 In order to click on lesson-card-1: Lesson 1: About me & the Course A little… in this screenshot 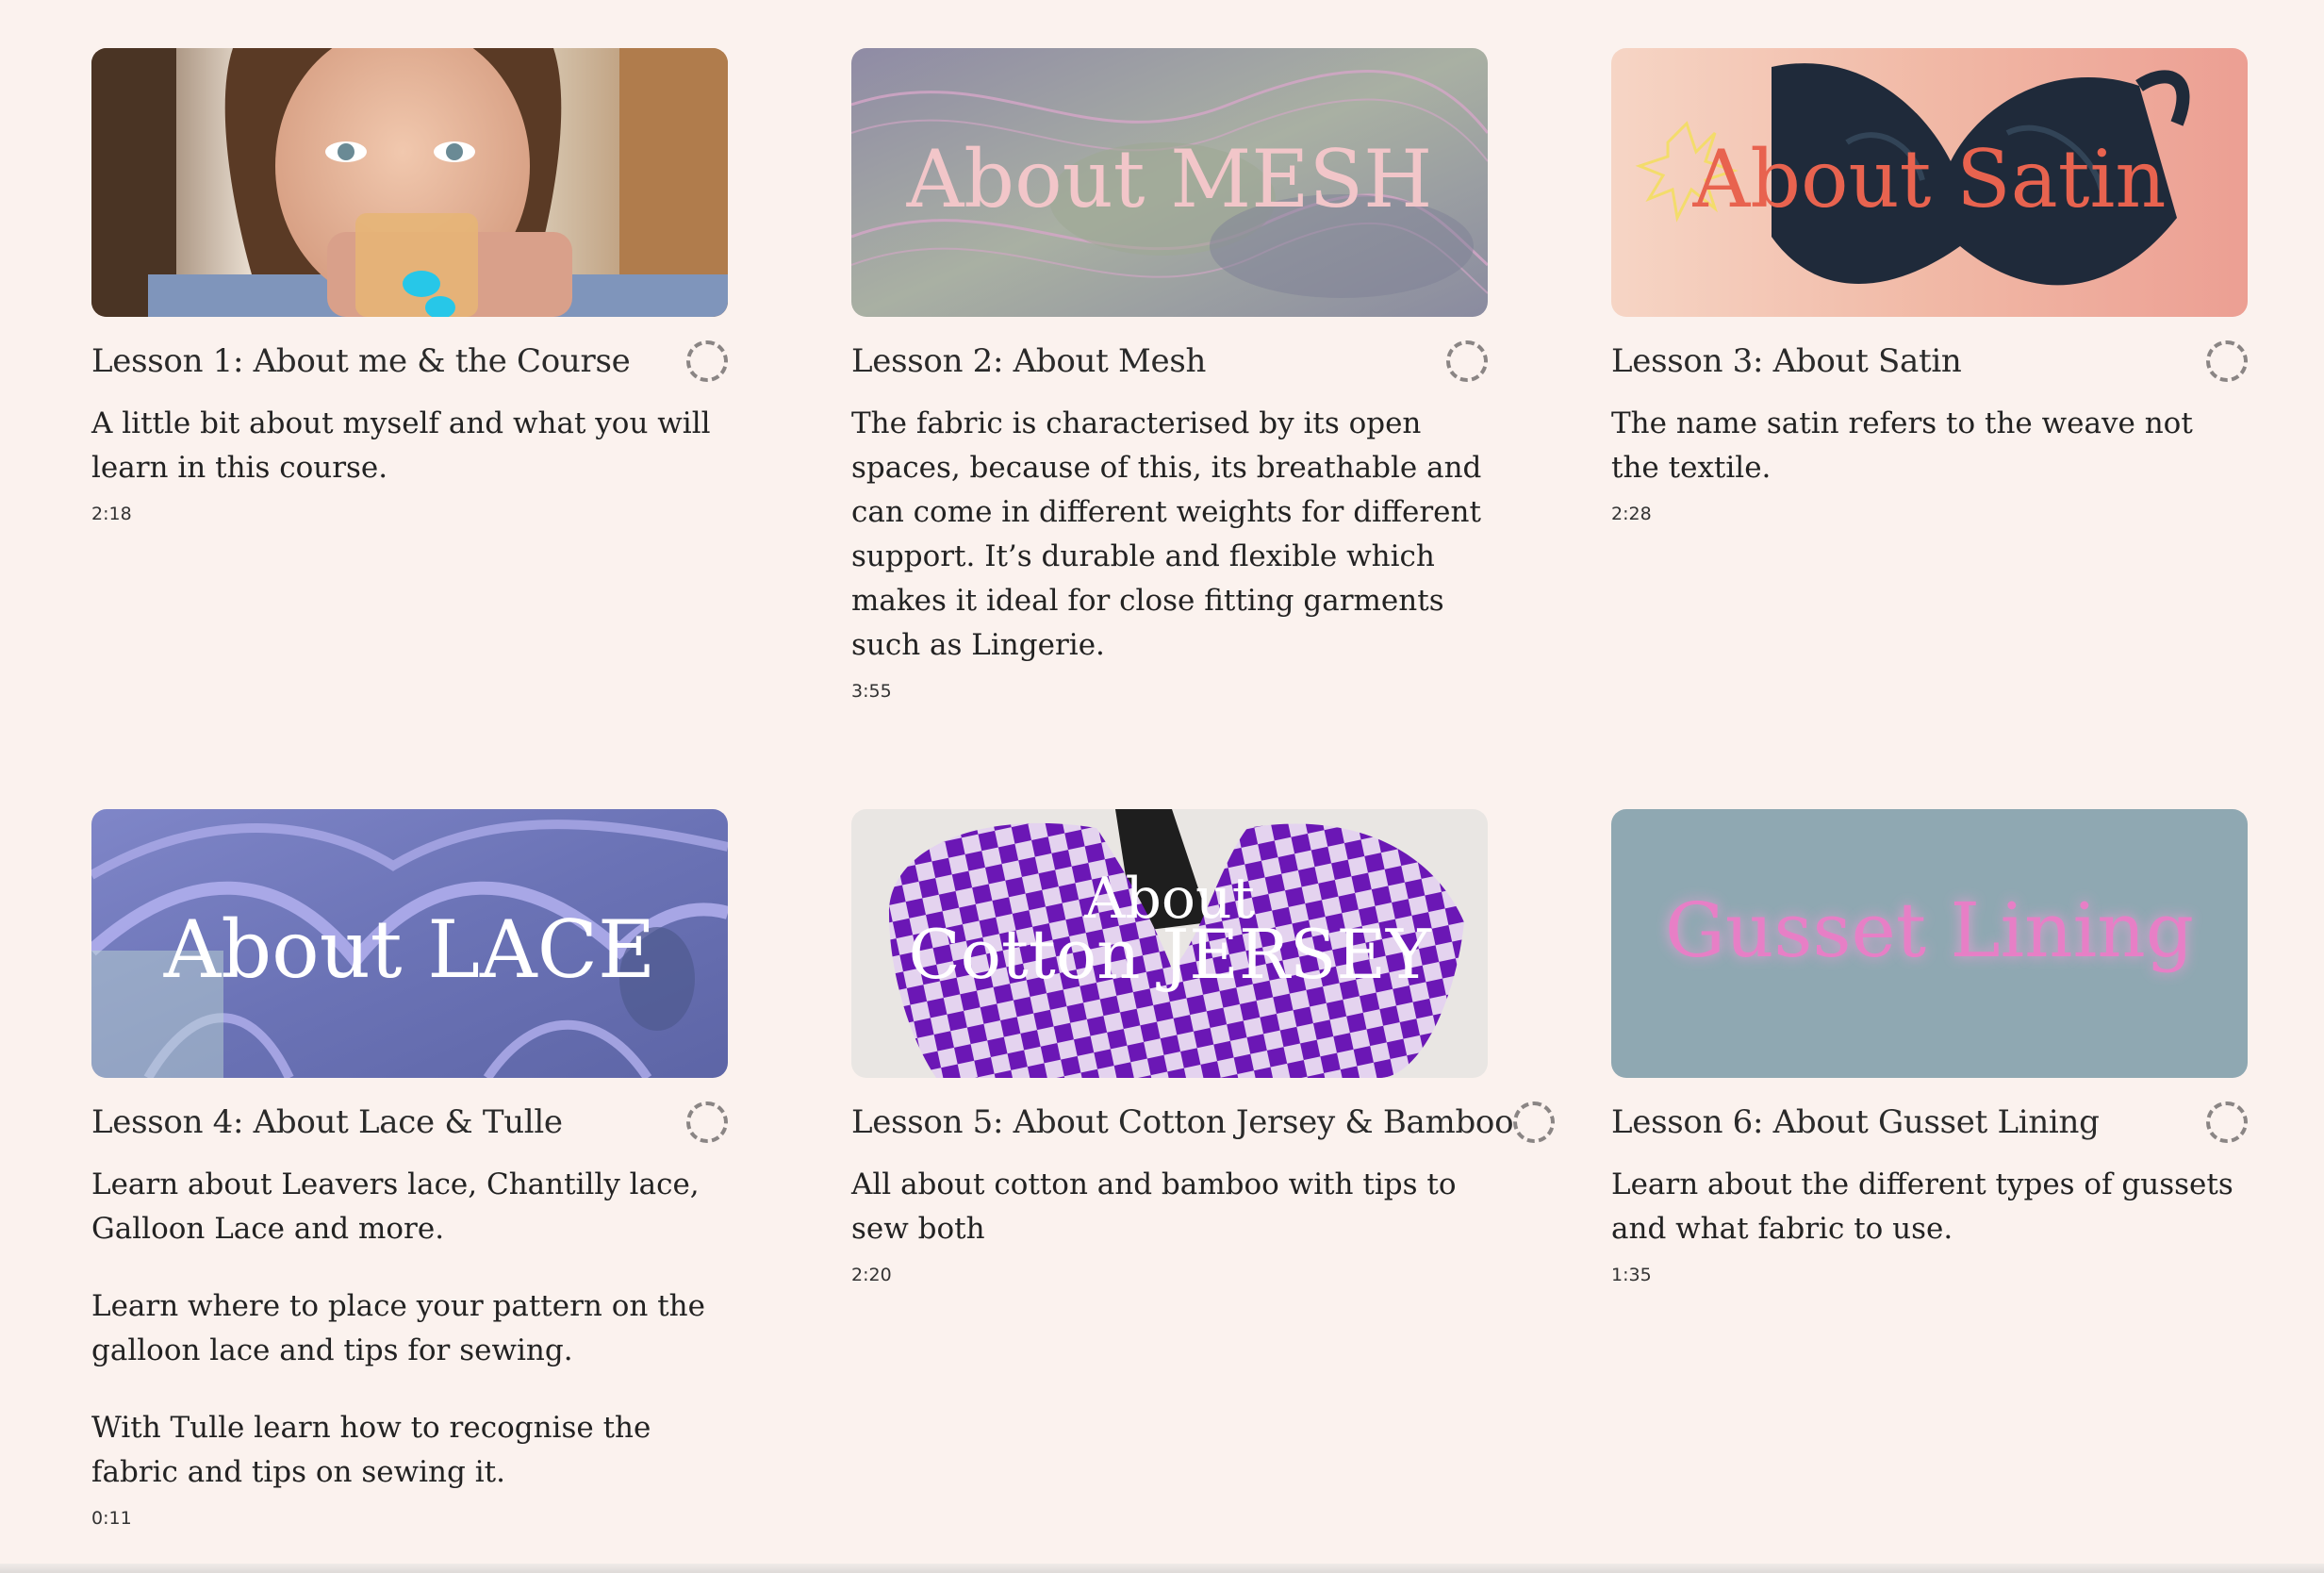, I will do `click(409, 428)`.